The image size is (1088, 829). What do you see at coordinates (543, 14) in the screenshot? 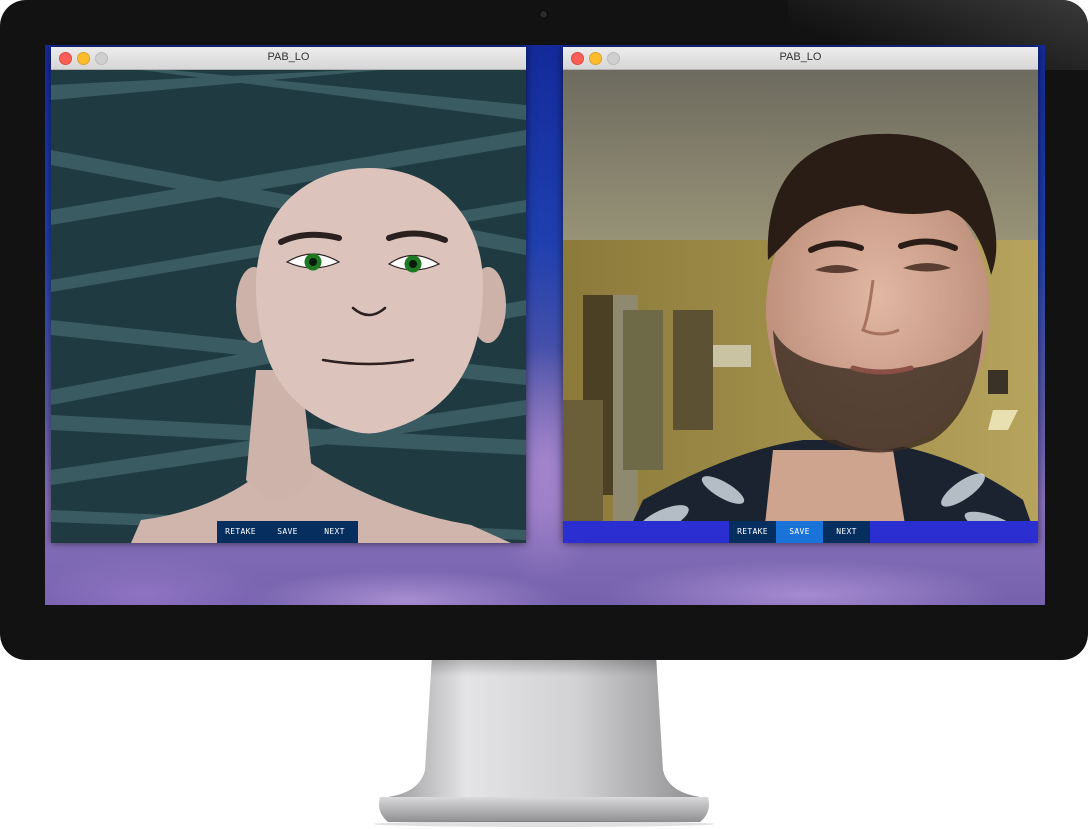
I see `camera-icon` at bounding box center [543, 14].